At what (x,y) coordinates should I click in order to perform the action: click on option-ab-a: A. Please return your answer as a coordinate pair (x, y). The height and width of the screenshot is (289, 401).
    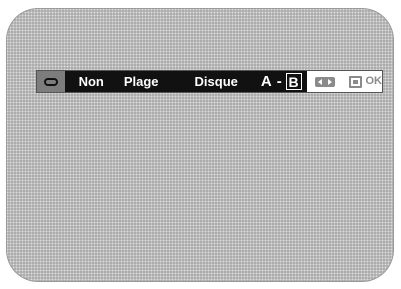
    Looking at the image, I should click on (266, 81).